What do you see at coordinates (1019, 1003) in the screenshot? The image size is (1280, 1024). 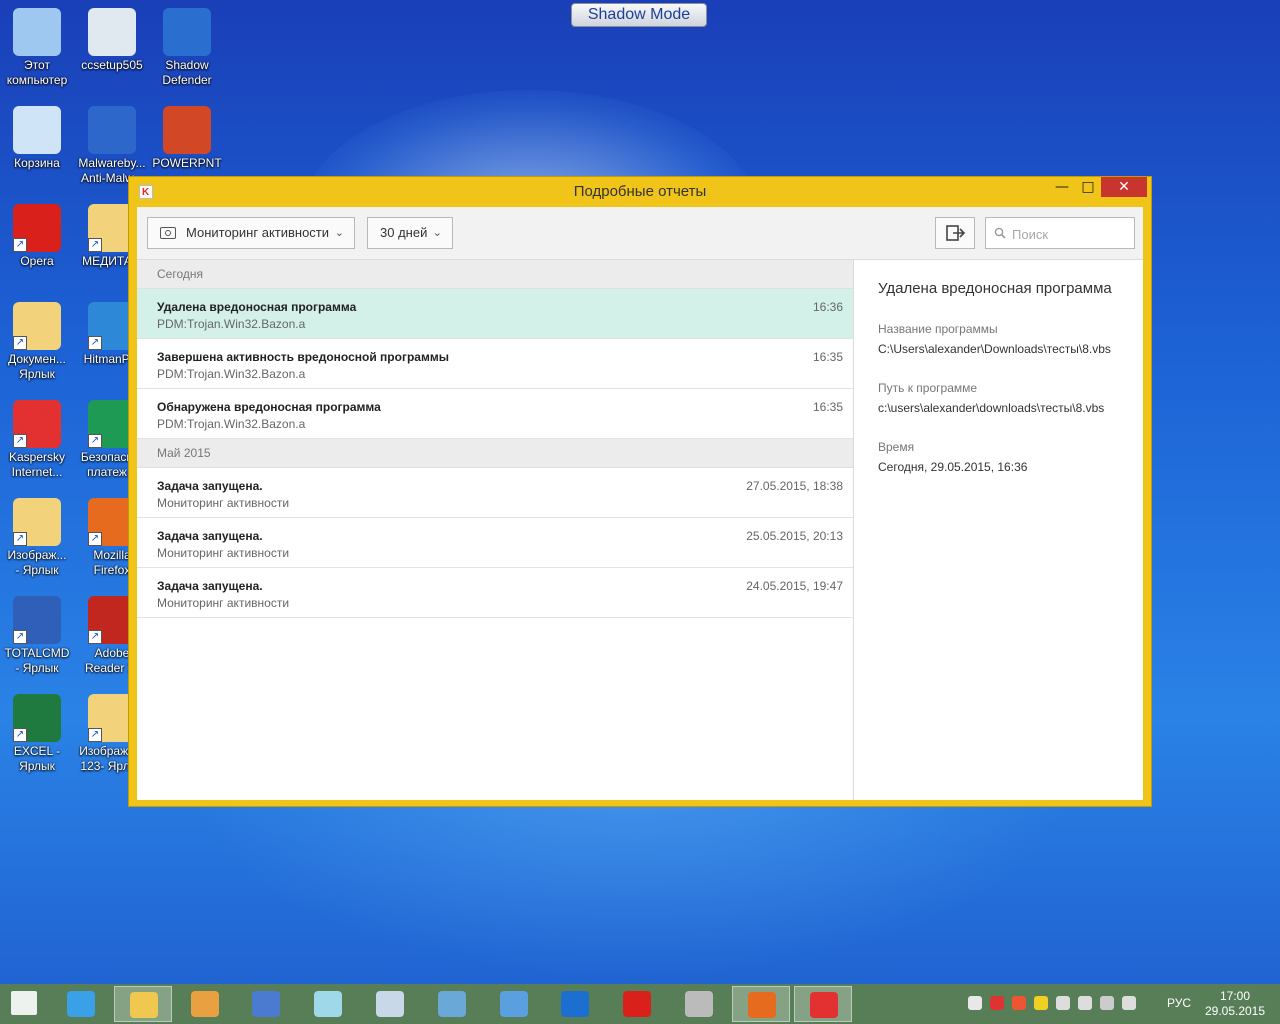 I see `tray-shield-icon` at bounding box center [1019, 1003].